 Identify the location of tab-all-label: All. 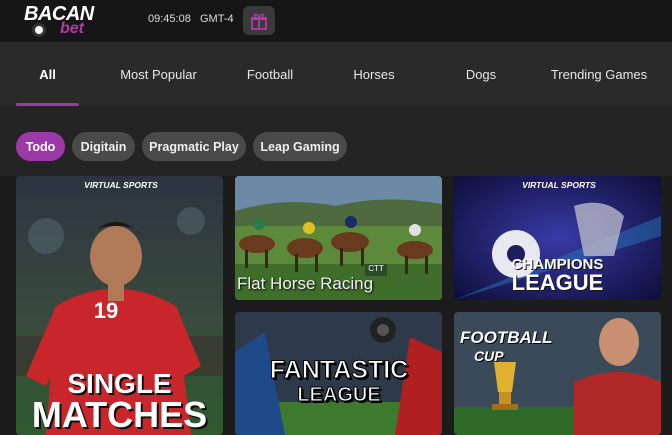
(47, 74).